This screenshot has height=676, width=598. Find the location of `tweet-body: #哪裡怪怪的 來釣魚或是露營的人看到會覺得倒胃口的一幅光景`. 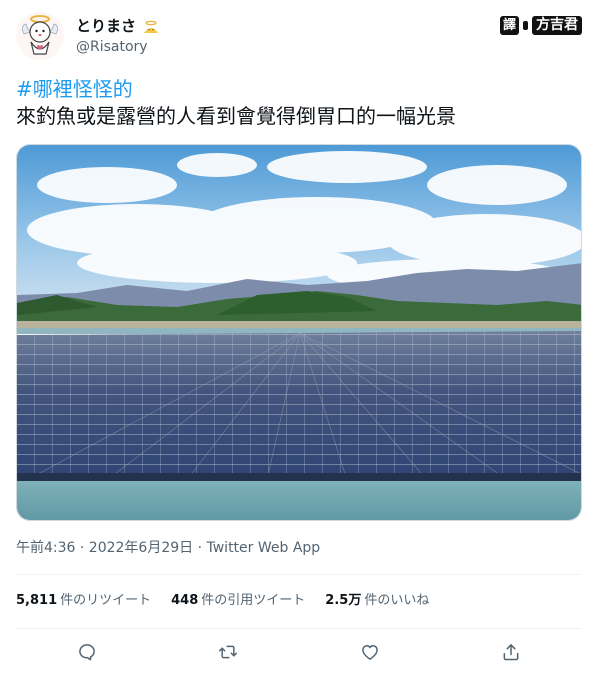

tweet-body: #哪裡怪怪的 來釣魚或是露營的人看到會覺得倒胃口的一幅光景 is located at coordinates (299, 103).